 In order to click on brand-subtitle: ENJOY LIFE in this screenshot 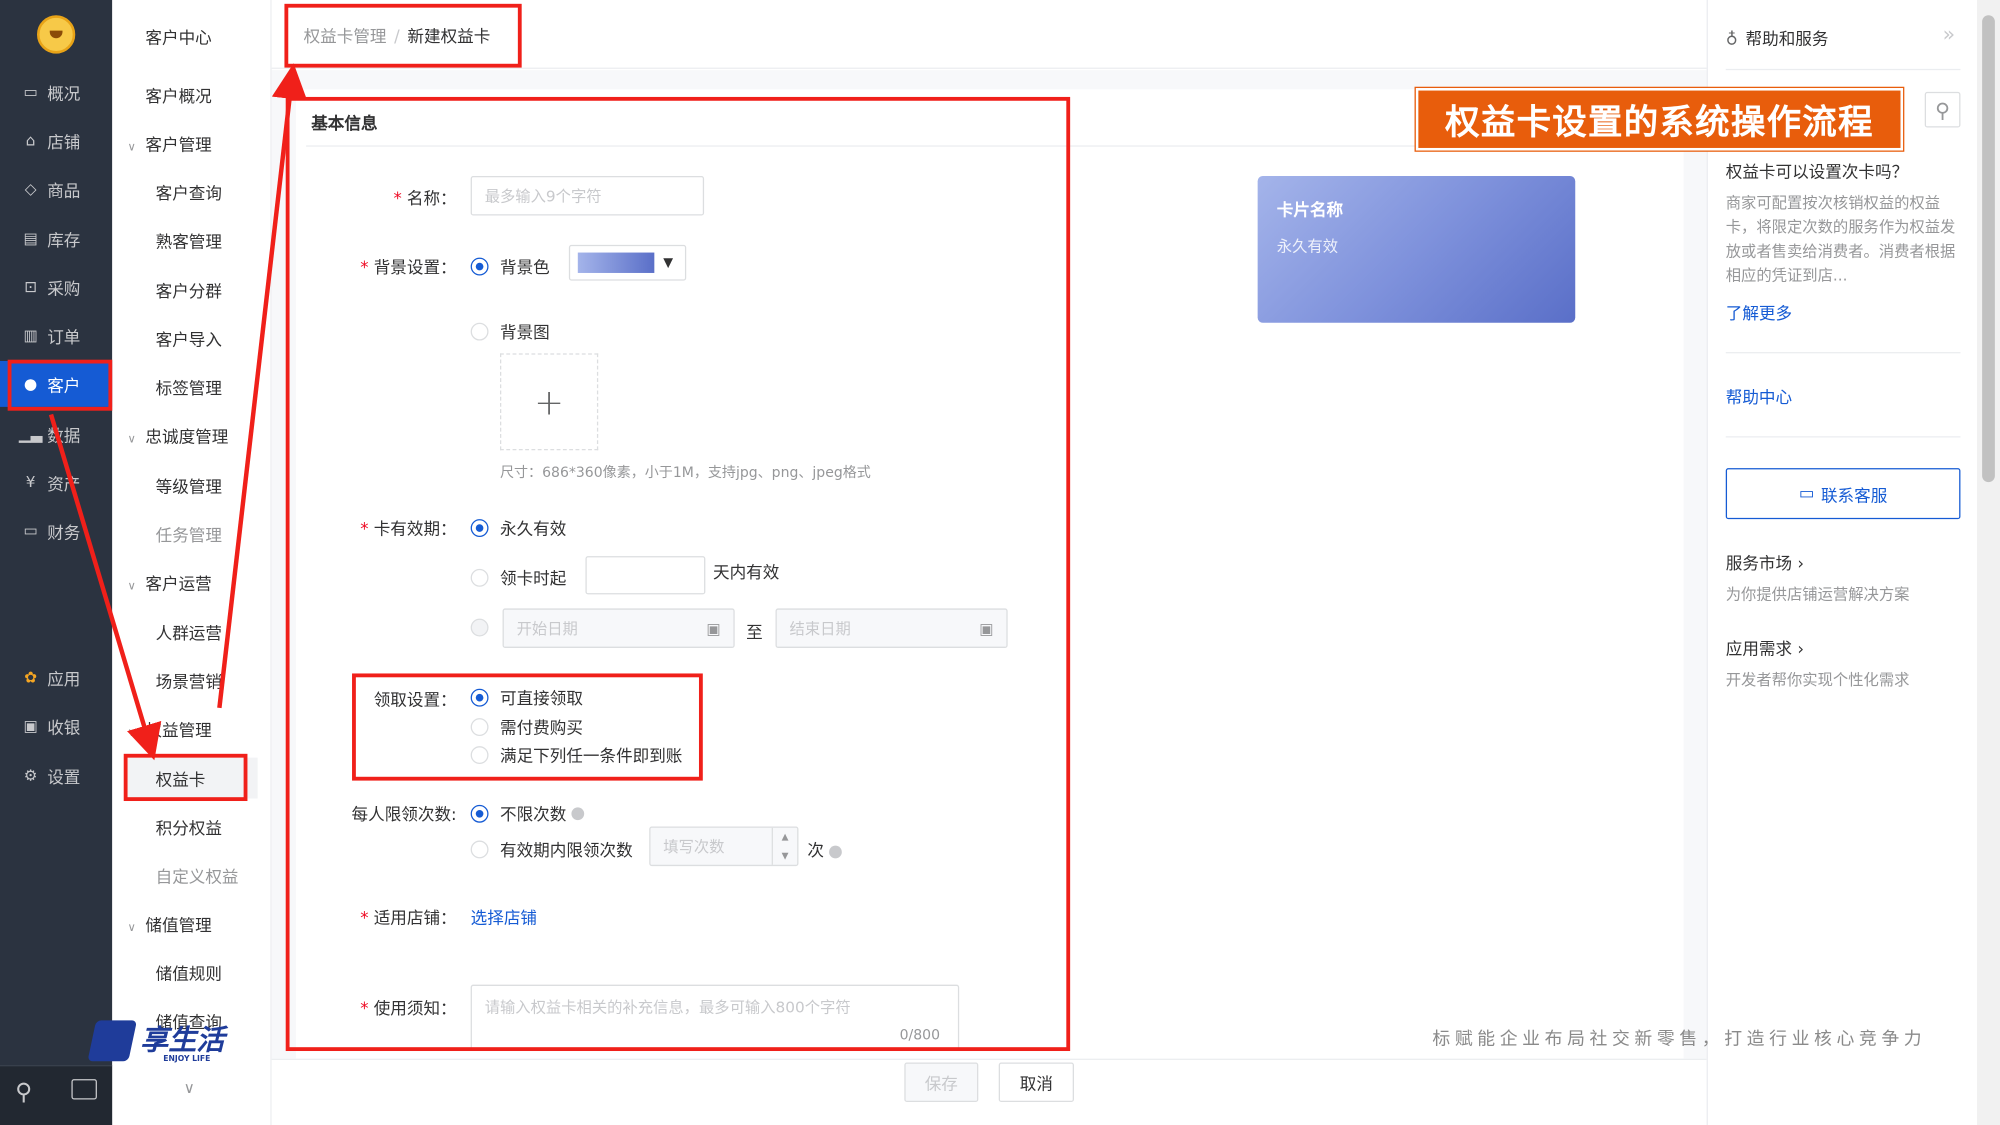, I will do `click(187, 1059)`.